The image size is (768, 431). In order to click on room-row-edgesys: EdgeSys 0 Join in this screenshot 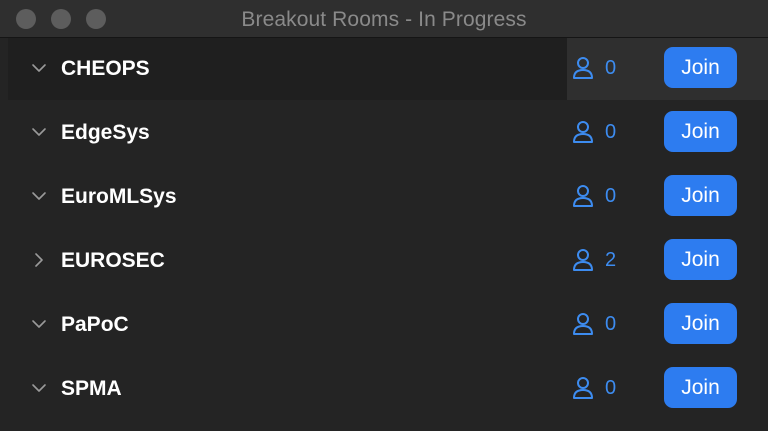, I will do `click(384, 132)`.